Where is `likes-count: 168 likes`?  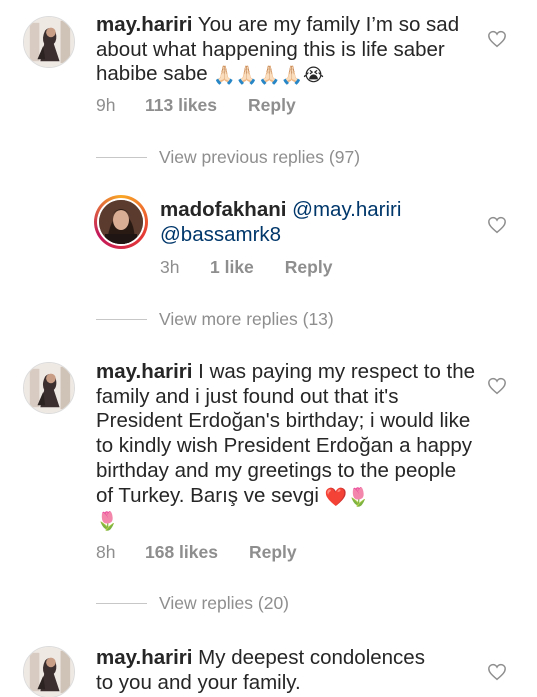
likes-count: 168 likes is located at coordinates (181, 552).